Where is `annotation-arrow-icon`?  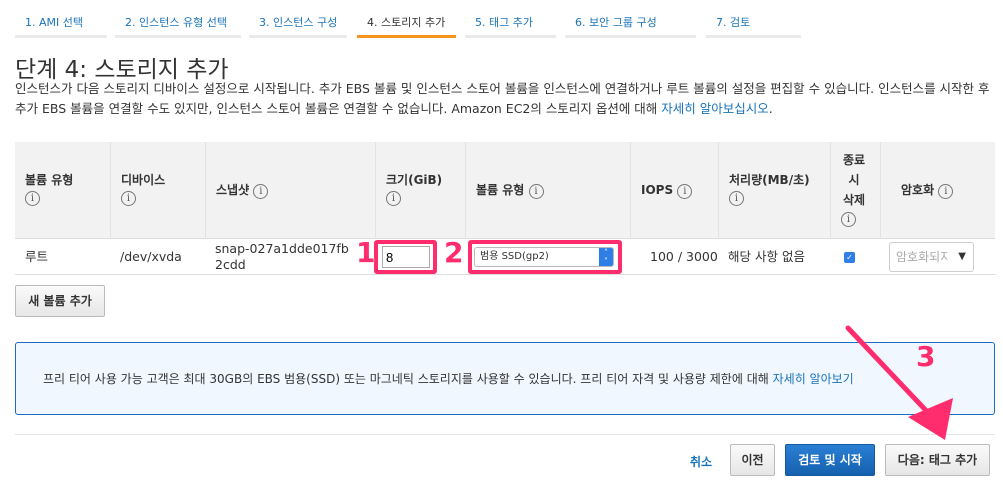 annotation-arrow-icon is located at coordinates (899, 382).